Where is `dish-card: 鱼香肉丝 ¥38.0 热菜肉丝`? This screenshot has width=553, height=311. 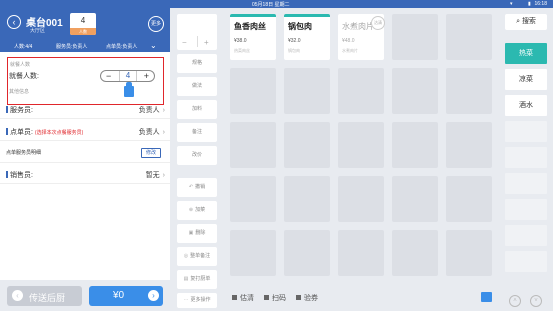
dish-card: 鱼香肉丝 ¥38.0 热菜肉丝 is located at coordinates (253, 37).